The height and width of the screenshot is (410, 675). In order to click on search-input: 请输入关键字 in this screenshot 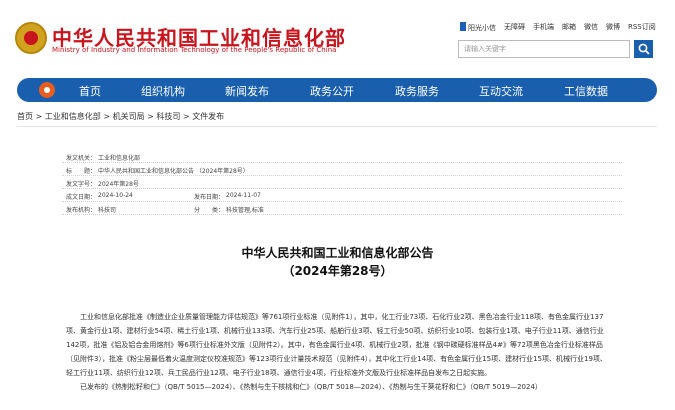, I will do `click(544, 49)`.